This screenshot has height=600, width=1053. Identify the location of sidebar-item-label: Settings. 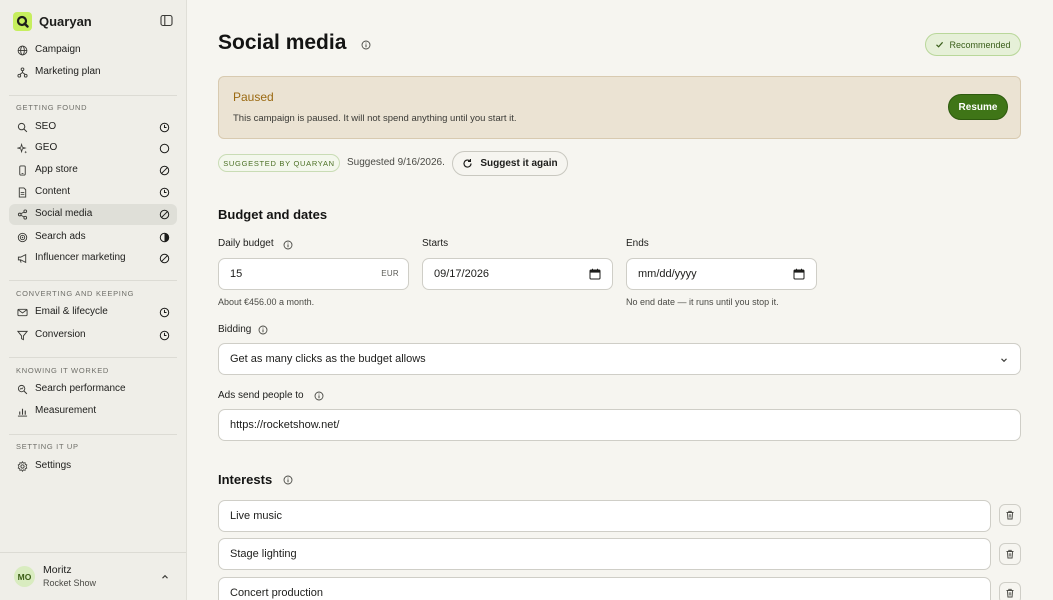
(53, 465).